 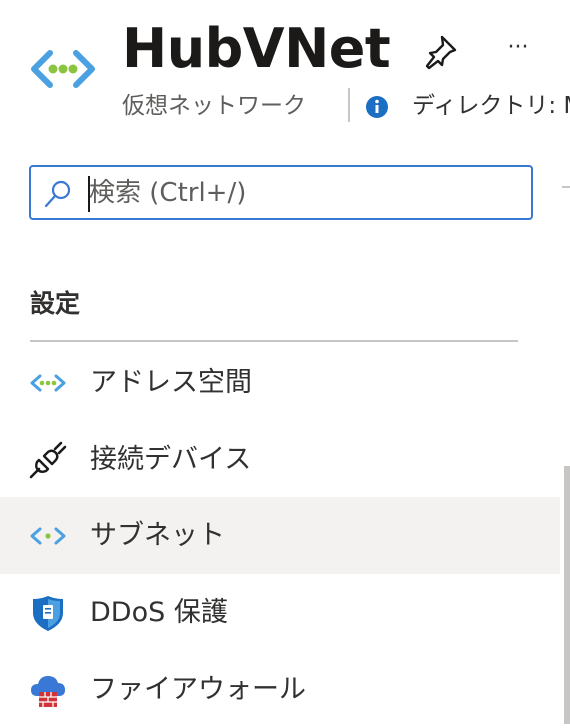 I want to click on shield-icon, so click(x=48, y=613).